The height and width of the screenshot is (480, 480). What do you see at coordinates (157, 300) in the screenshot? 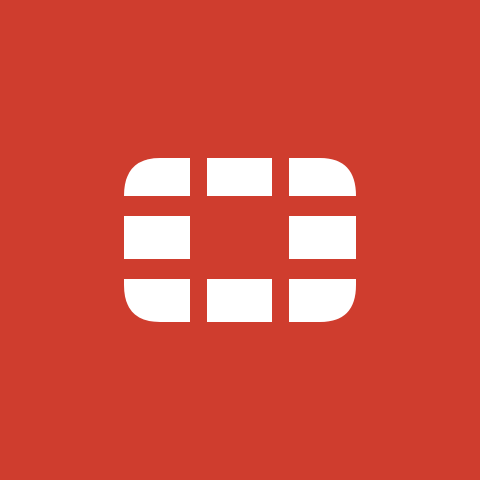
I see `logo-block-bottom-left` at bounding box center [157, 300].